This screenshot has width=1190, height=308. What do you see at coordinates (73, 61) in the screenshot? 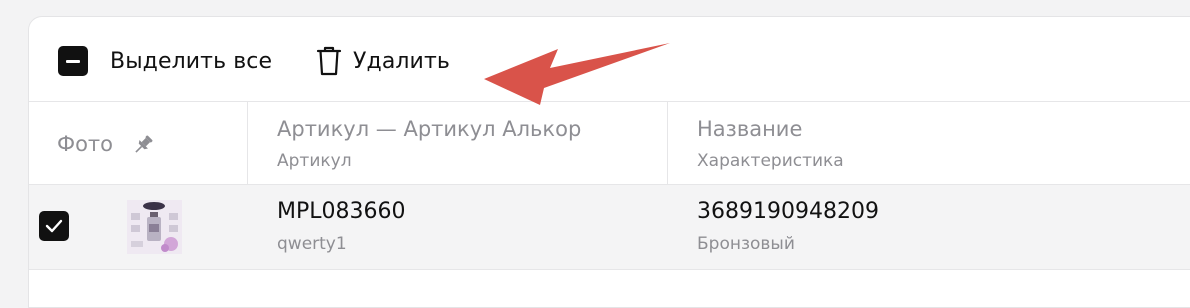
I see `minus-checkbox-icon` at bounding box center [73, 61].